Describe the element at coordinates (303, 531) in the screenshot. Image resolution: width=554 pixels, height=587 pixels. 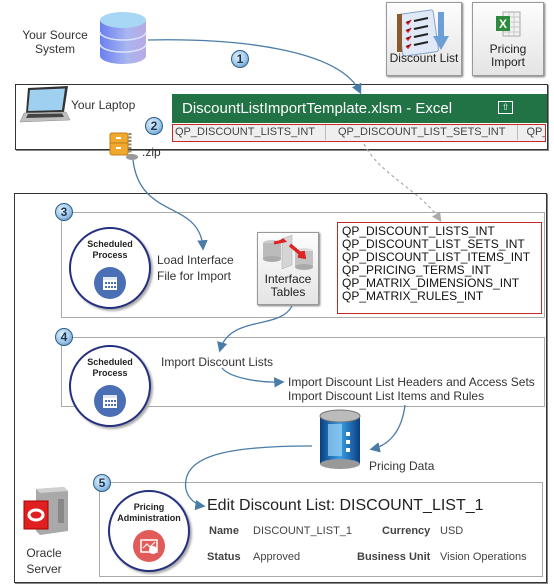
I see `field-value-name: DISCOUNT_LIST_1` at that location.